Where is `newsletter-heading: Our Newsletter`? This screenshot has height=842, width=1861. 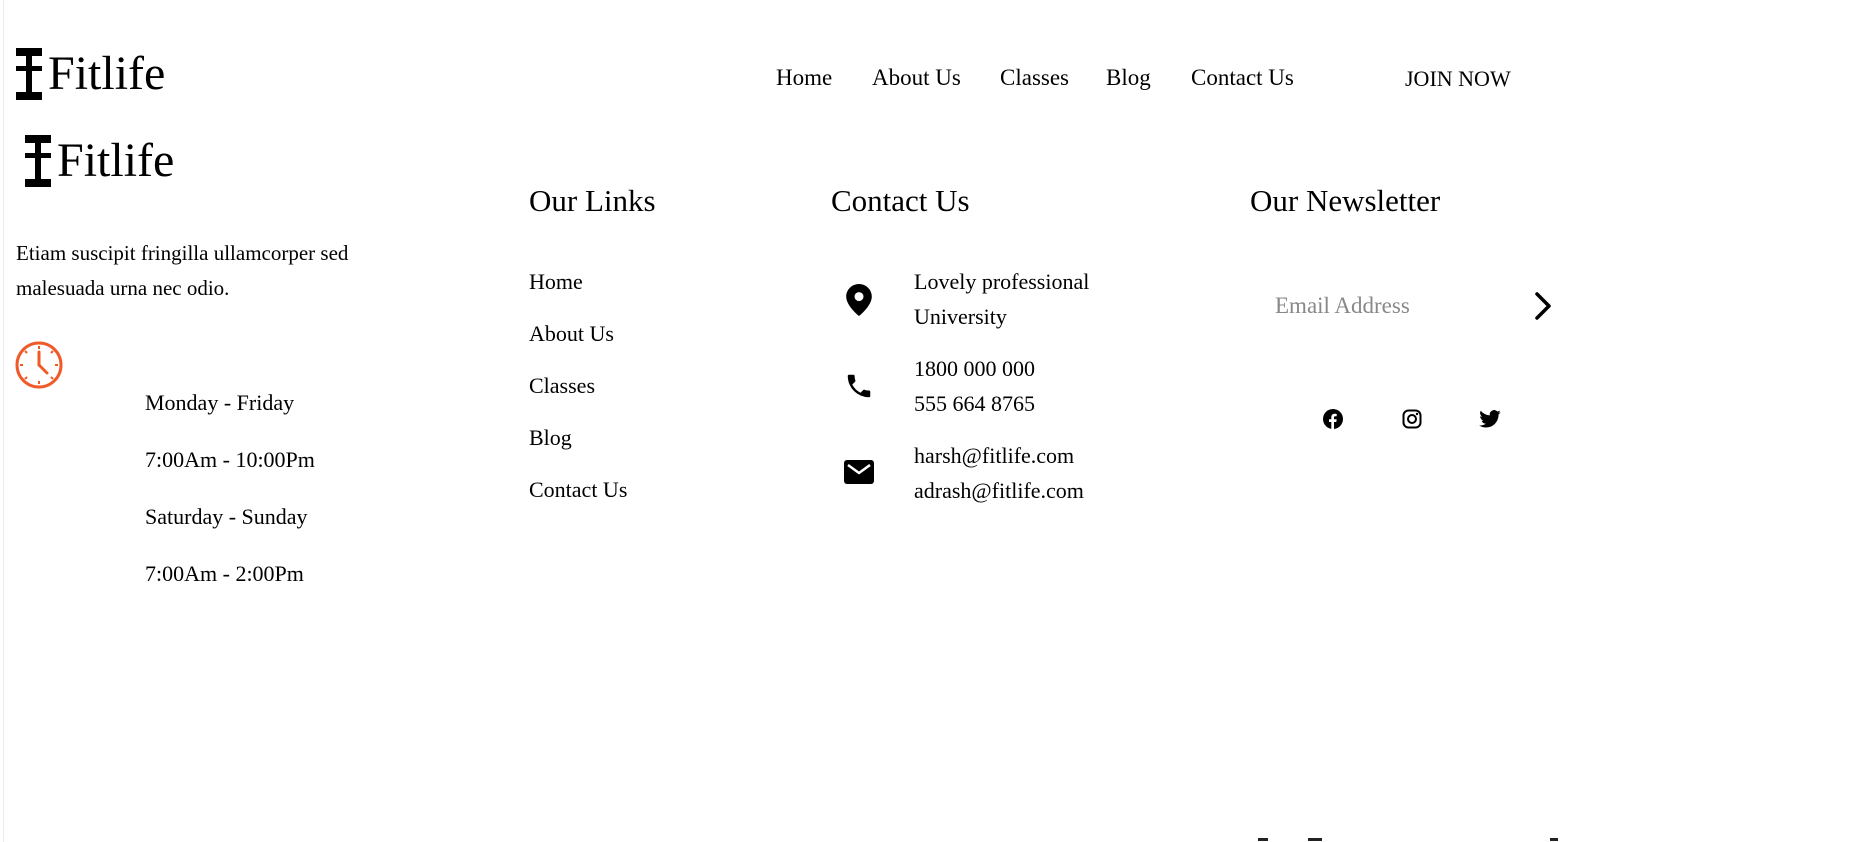 newsletter-heading: Our Newsletter is located at coordinates (1345, 200).